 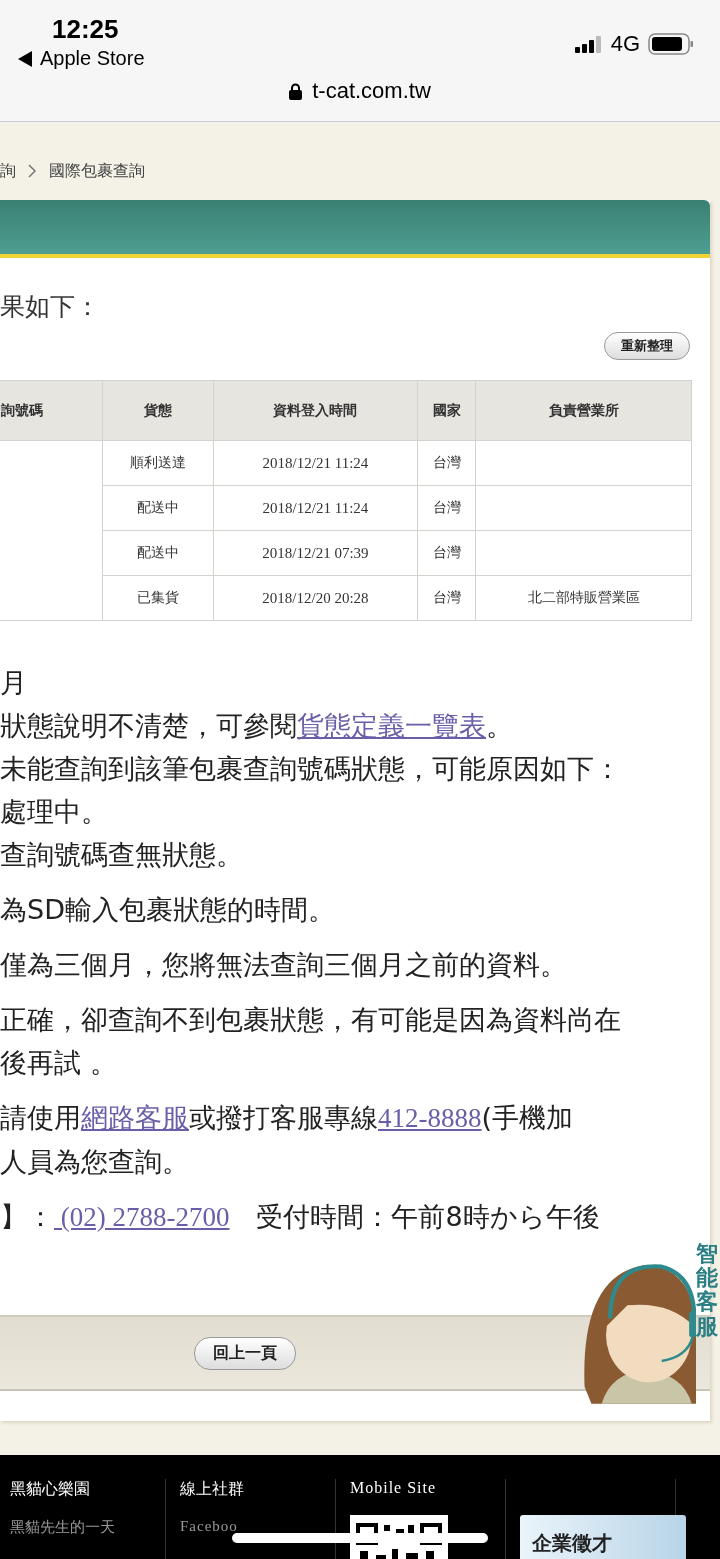 I want to click on link: 貨態定義一覽表, so click(x=391, y=725).